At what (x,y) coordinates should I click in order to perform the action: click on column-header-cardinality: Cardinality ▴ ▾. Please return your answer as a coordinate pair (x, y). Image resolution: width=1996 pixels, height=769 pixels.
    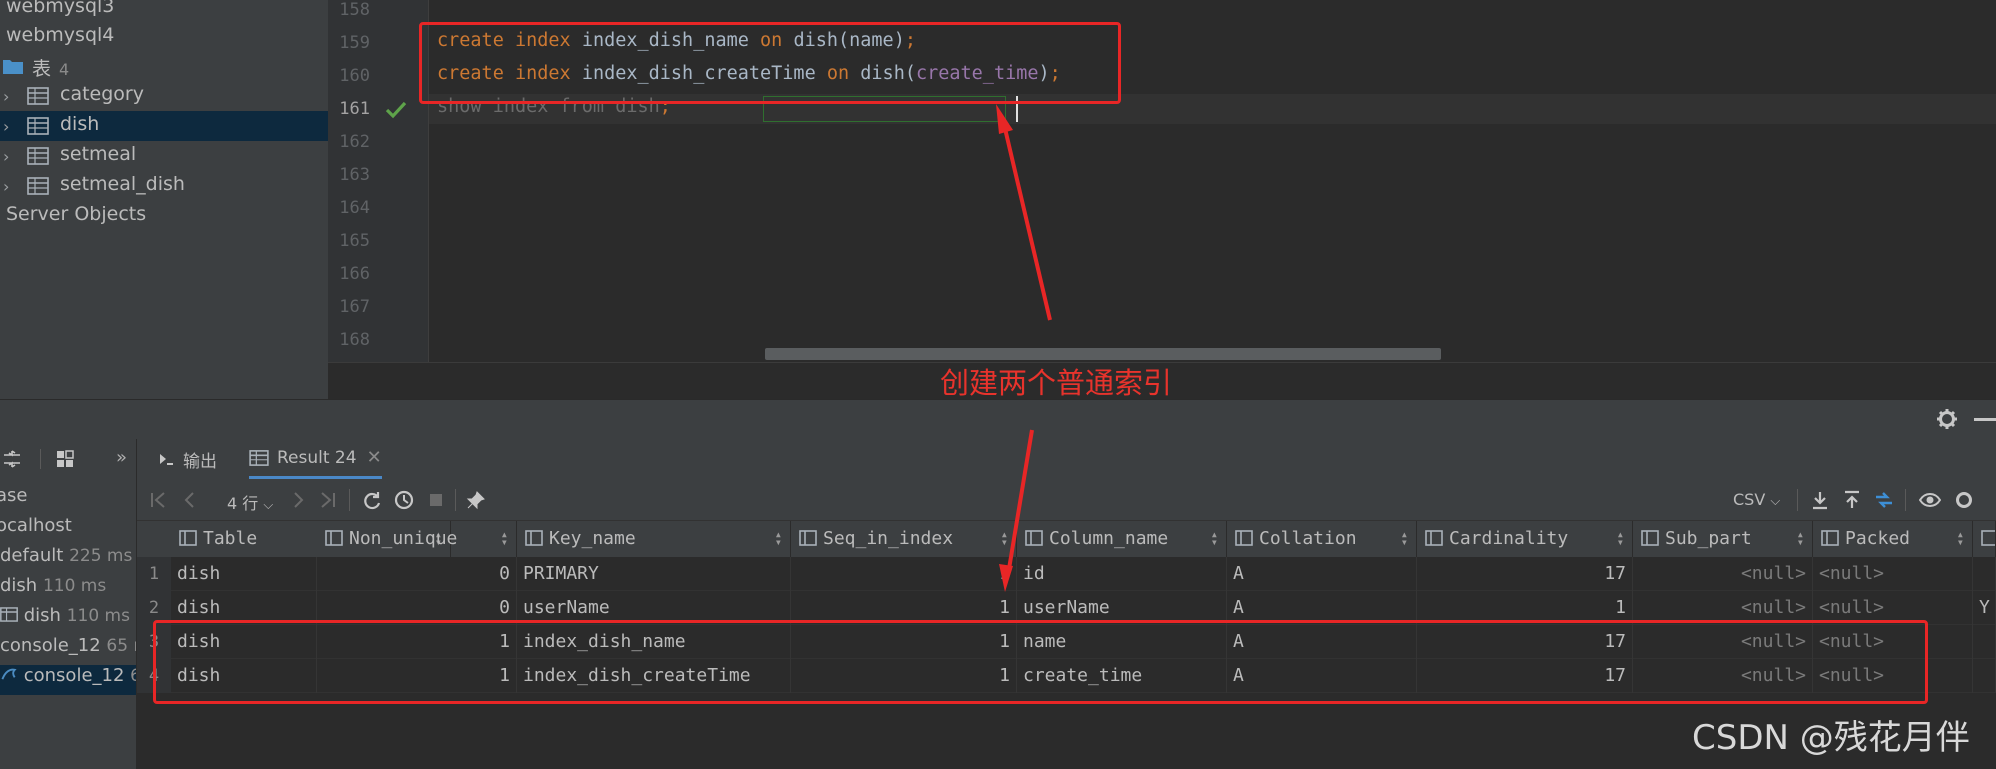
    Looking at the image, I should click on (1525, 539).